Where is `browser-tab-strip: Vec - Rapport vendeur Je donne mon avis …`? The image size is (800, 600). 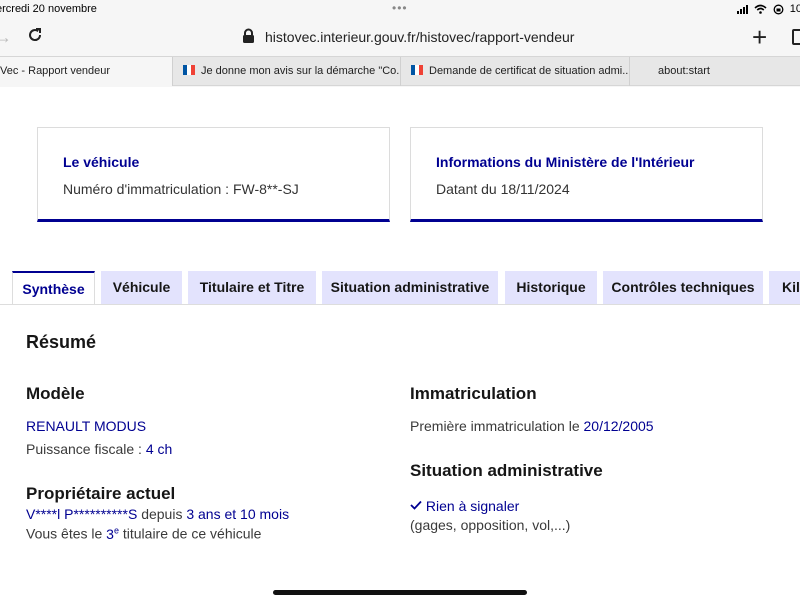
browser-tab-strip: Vec - Rapport vendeur Je donne mon avis … is located at coordinates (400, 71).